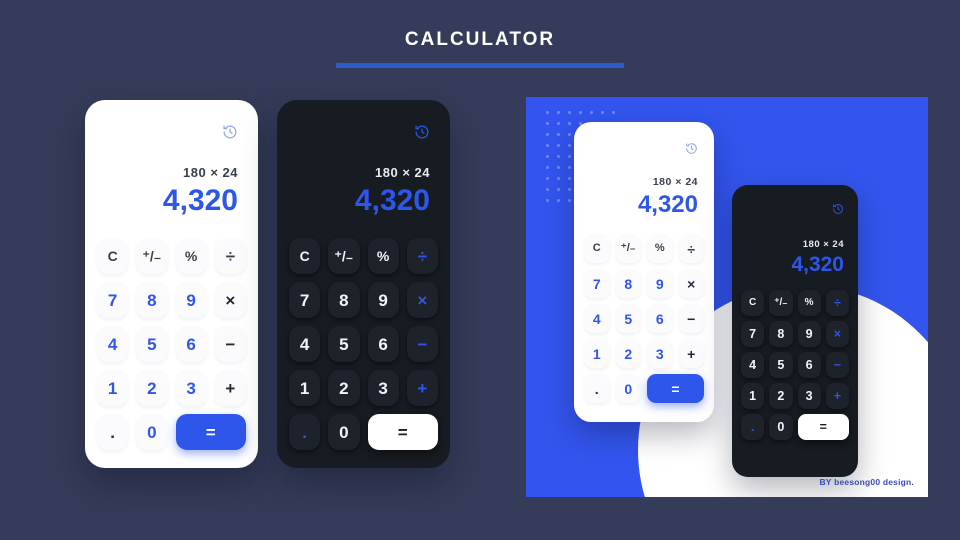  What do you see at coordinates (795, 202) in the screenshot?
I see `history-row` at bounding box center [795, 202].